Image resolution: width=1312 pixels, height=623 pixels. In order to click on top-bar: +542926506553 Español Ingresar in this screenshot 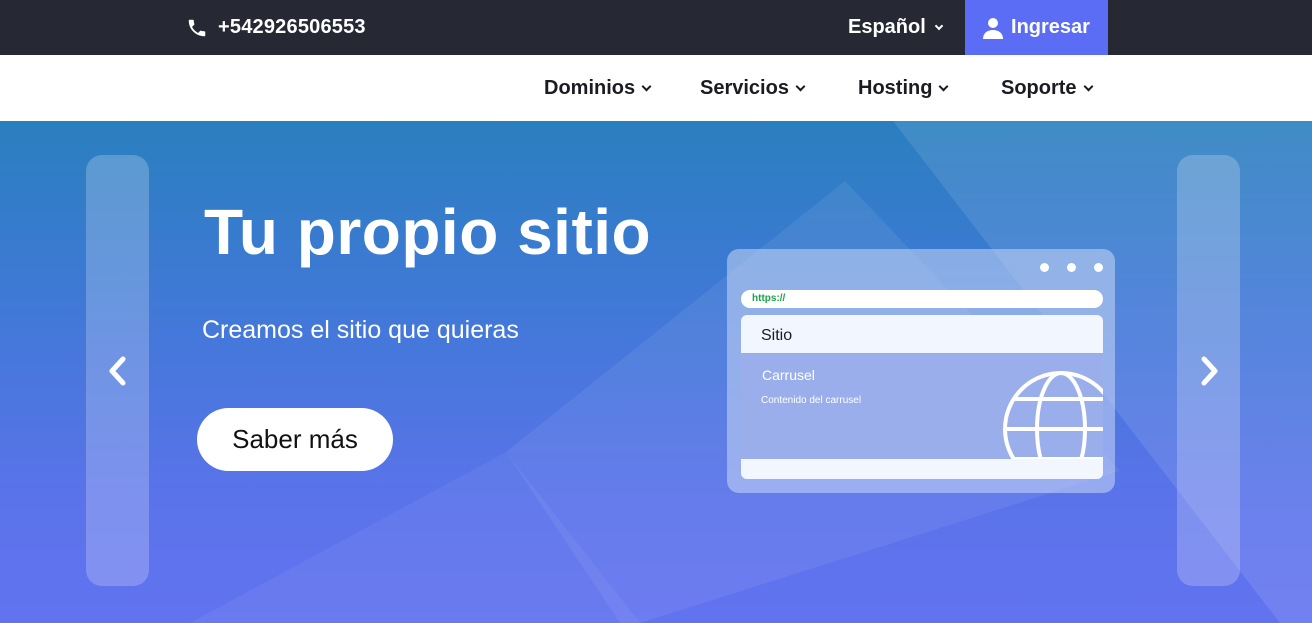, I will do `click(656, 27)`.